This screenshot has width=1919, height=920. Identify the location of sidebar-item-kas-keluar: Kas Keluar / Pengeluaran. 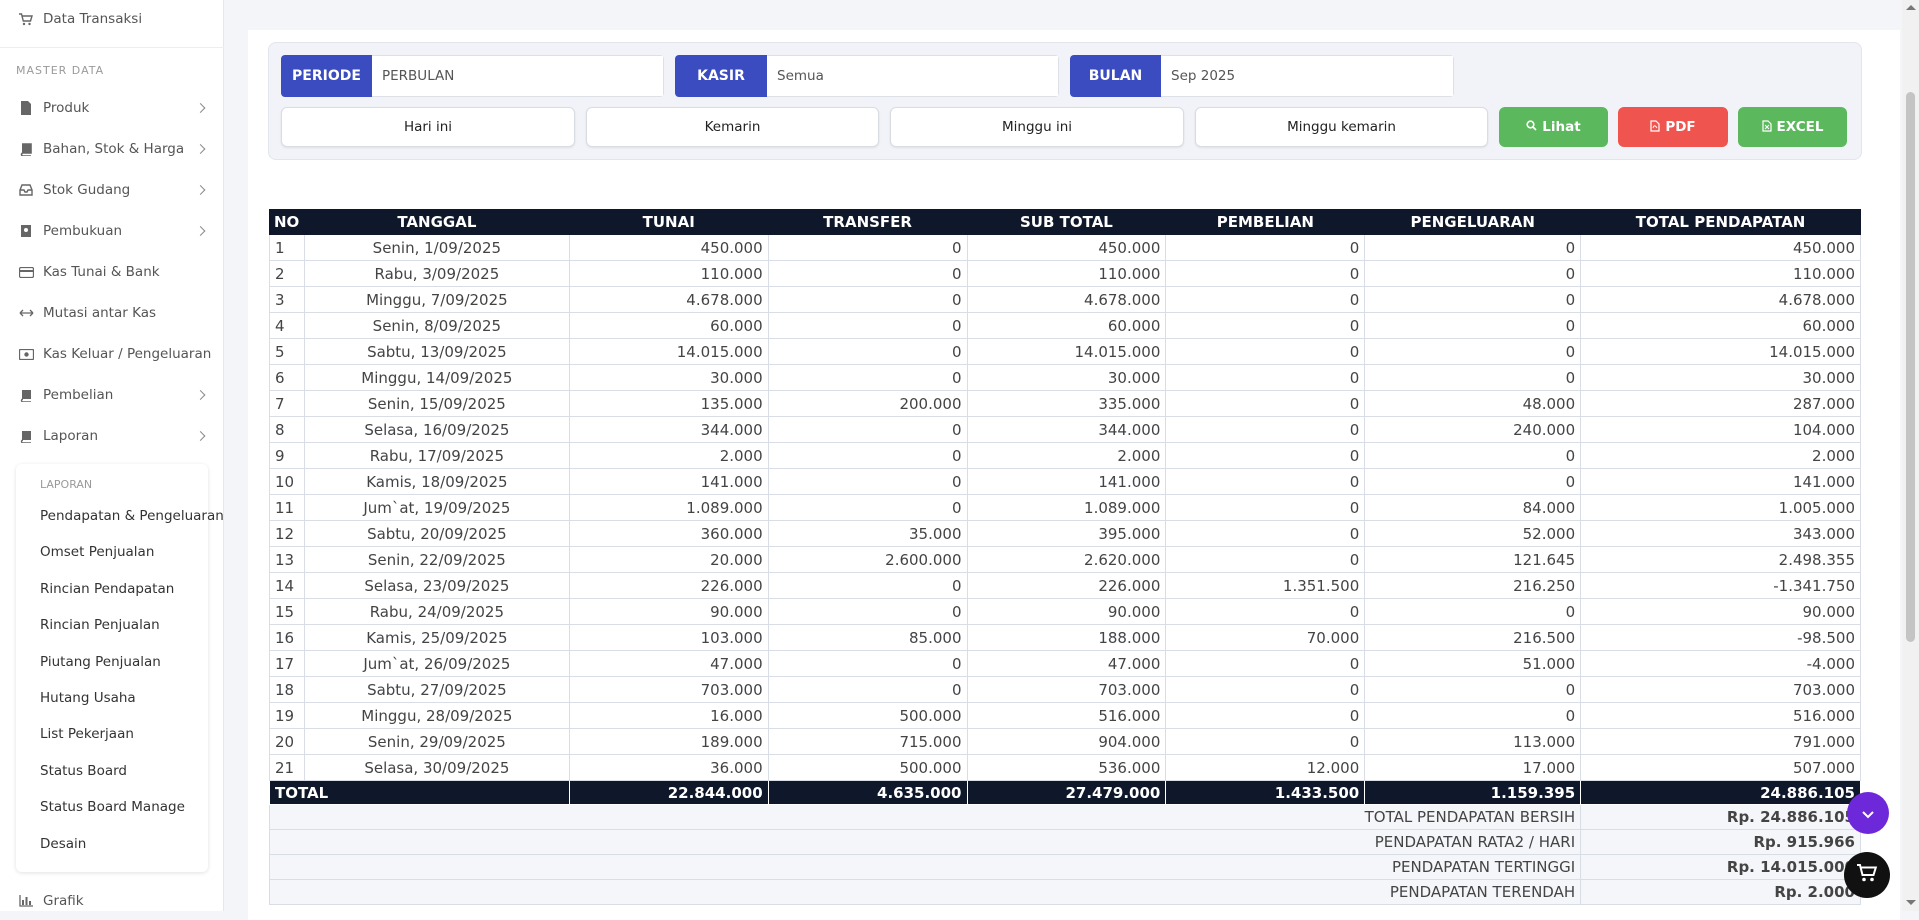
(112, 354).